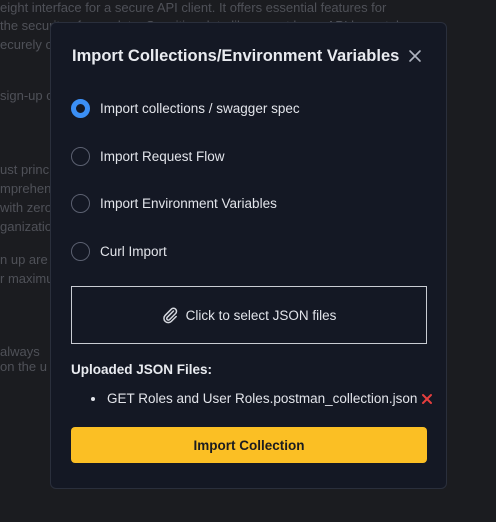 This screenshot has height=522, width=496. Describe the element at coordinates (427, 399) in the screenshot. I see `remove-file-icon` at that location.